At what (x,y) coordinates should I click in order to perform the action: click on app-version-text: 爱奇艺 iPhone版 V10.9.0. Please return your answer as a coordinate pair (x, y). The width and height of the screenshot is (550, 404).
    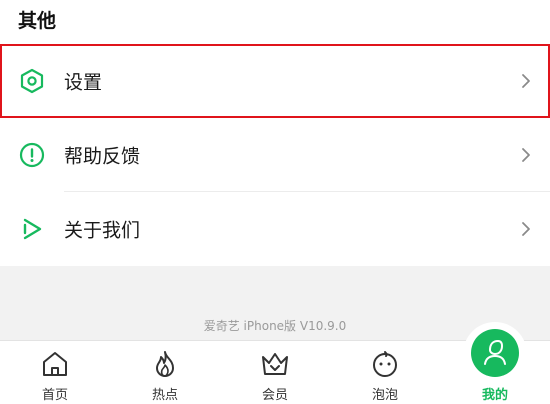
    Looking at the image, I should click on (275, 326).